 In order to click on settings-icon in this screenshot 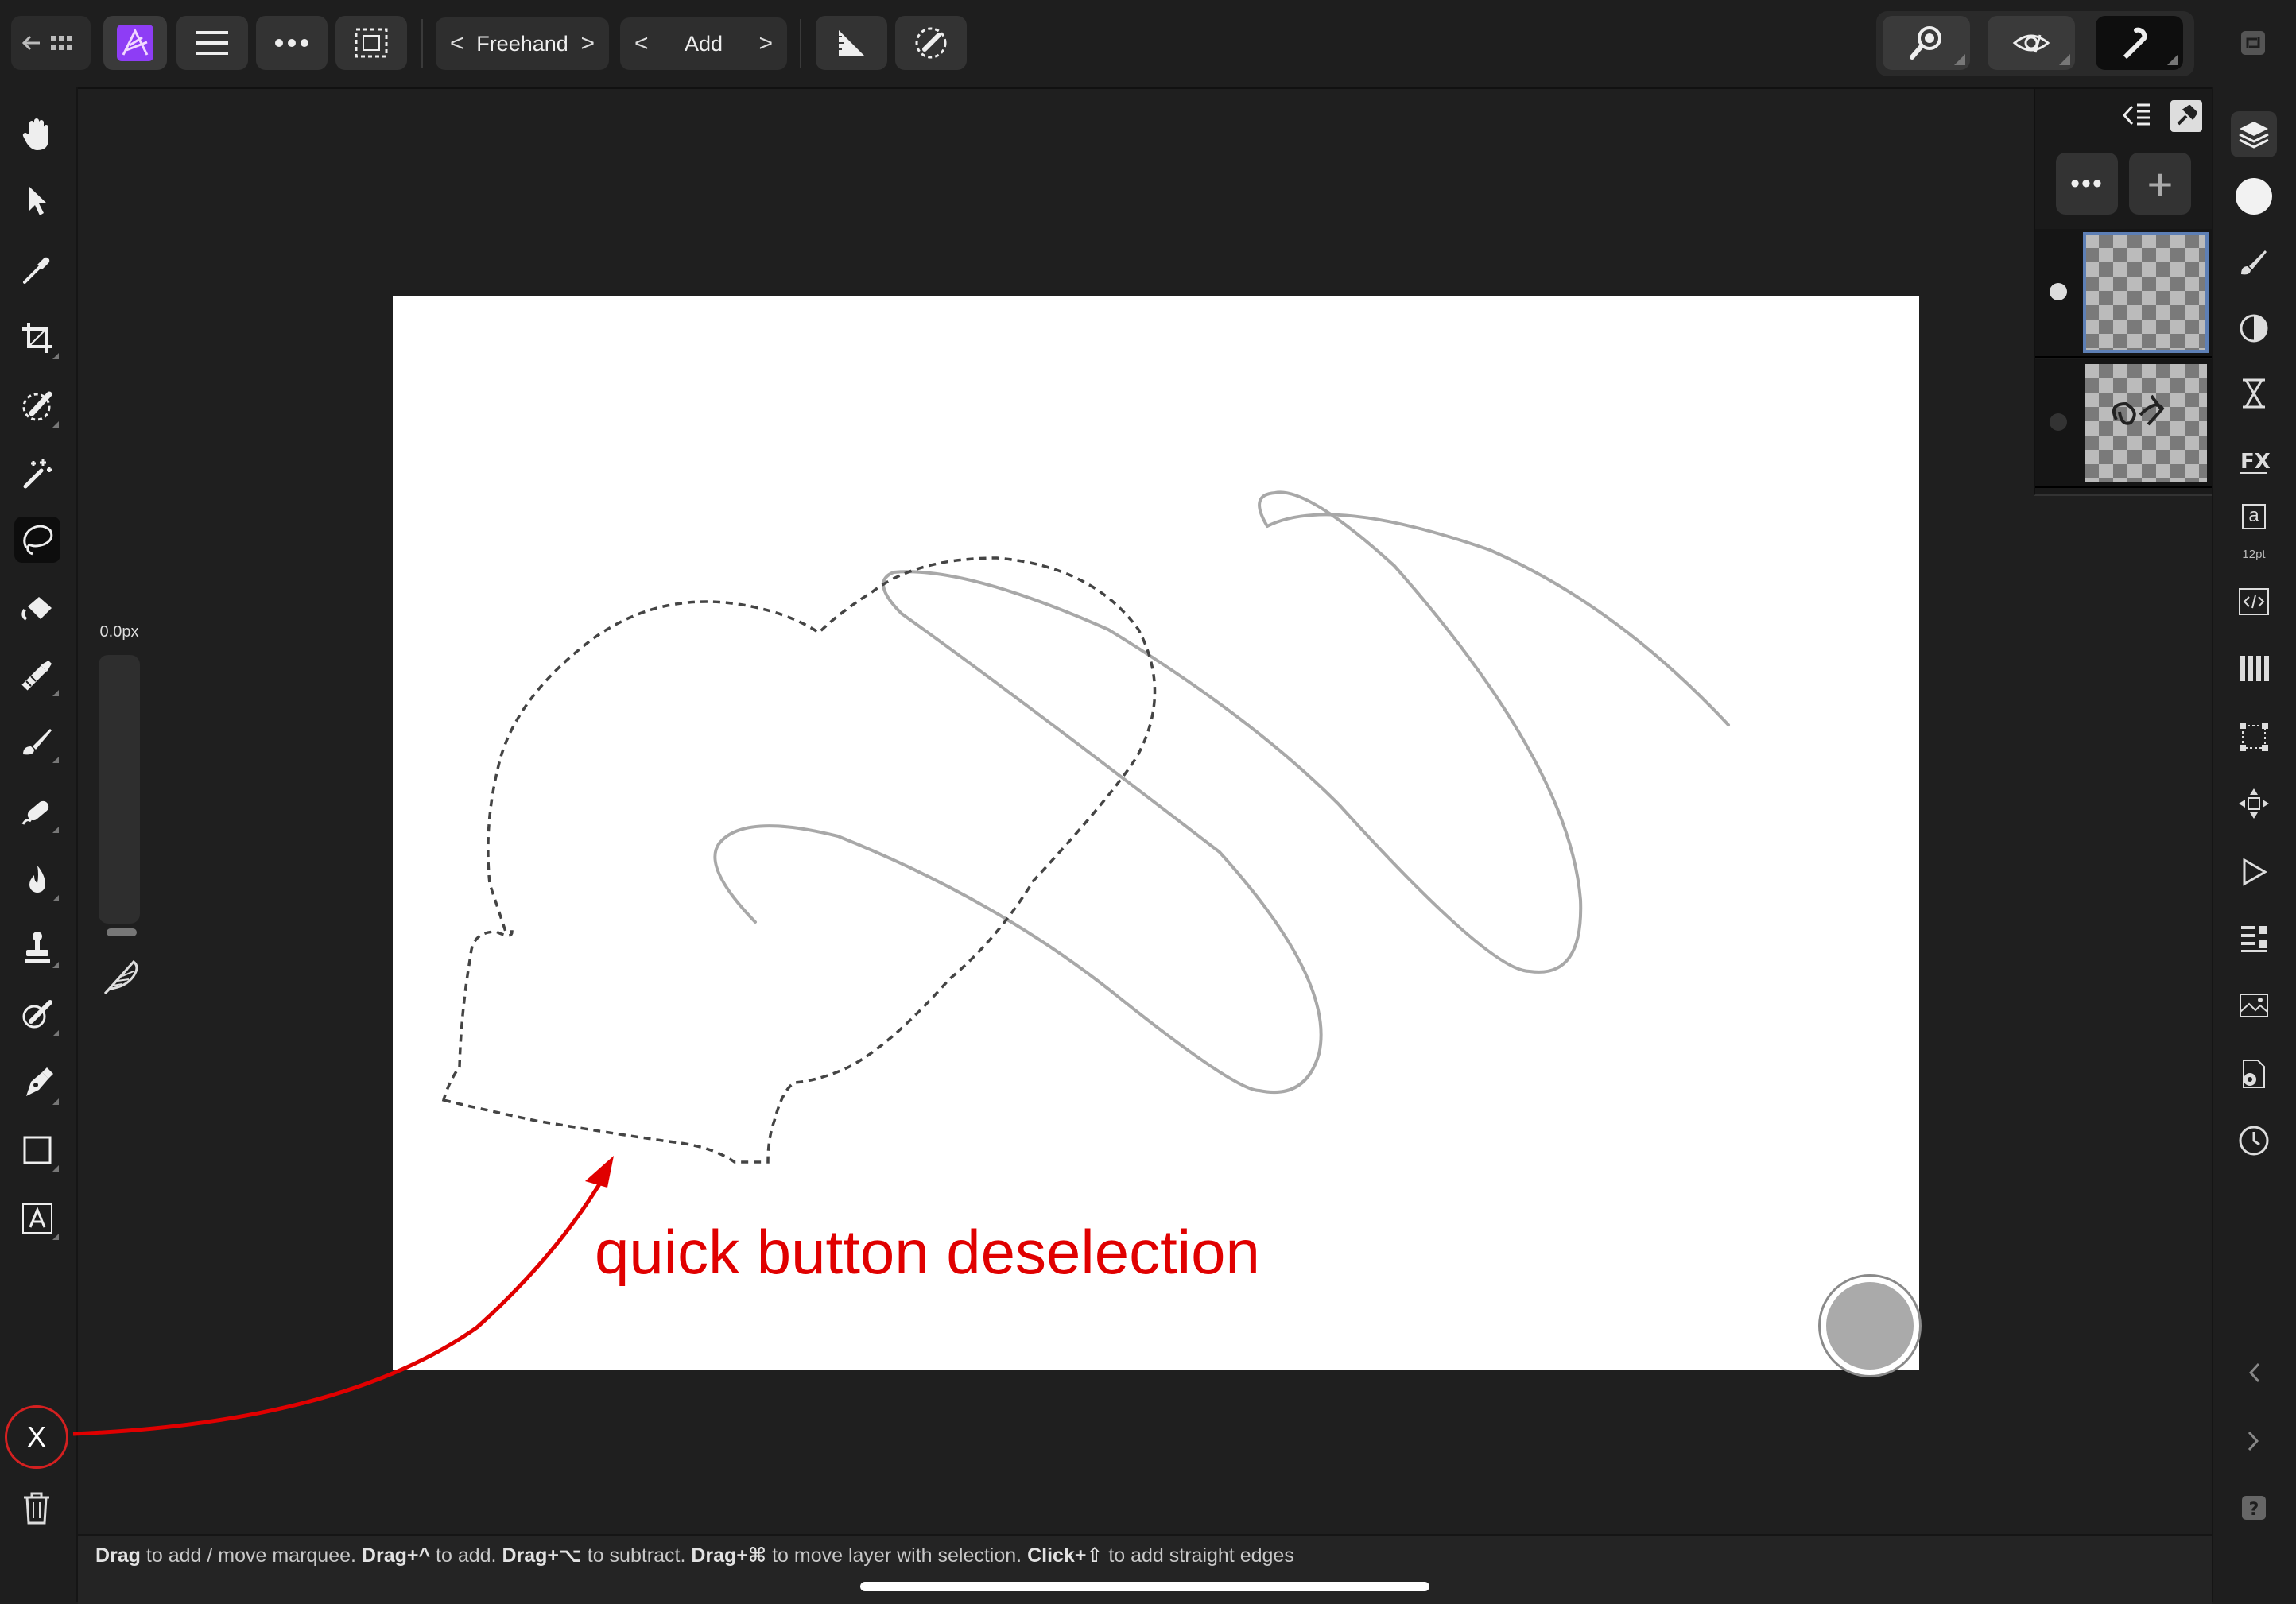, I will do `click(2254, 1074)`.